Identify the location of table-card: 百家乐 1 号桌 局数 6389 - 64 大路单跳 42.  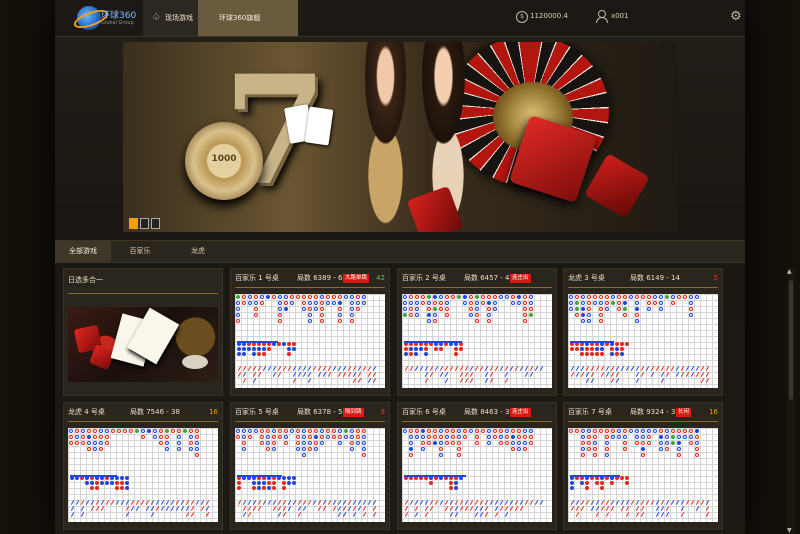
(310, 332).